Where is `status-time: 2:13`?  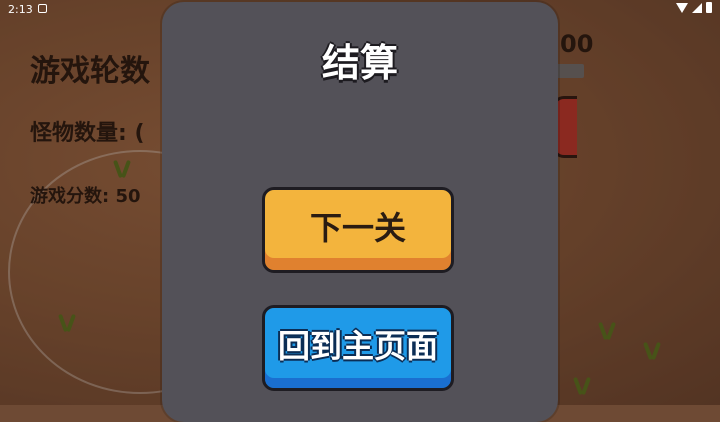 status-time: 2:13 is located at coordinates (20, 9).